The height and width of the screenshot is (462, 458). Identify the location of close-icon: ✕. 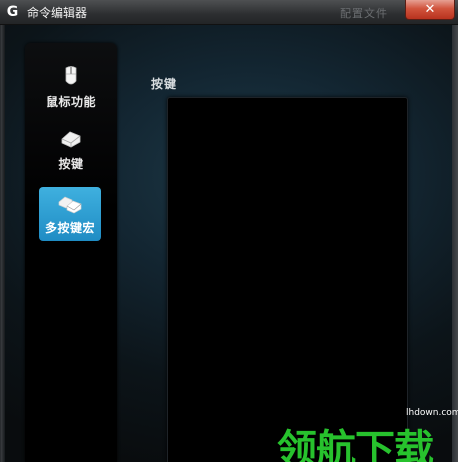
(430, 9).